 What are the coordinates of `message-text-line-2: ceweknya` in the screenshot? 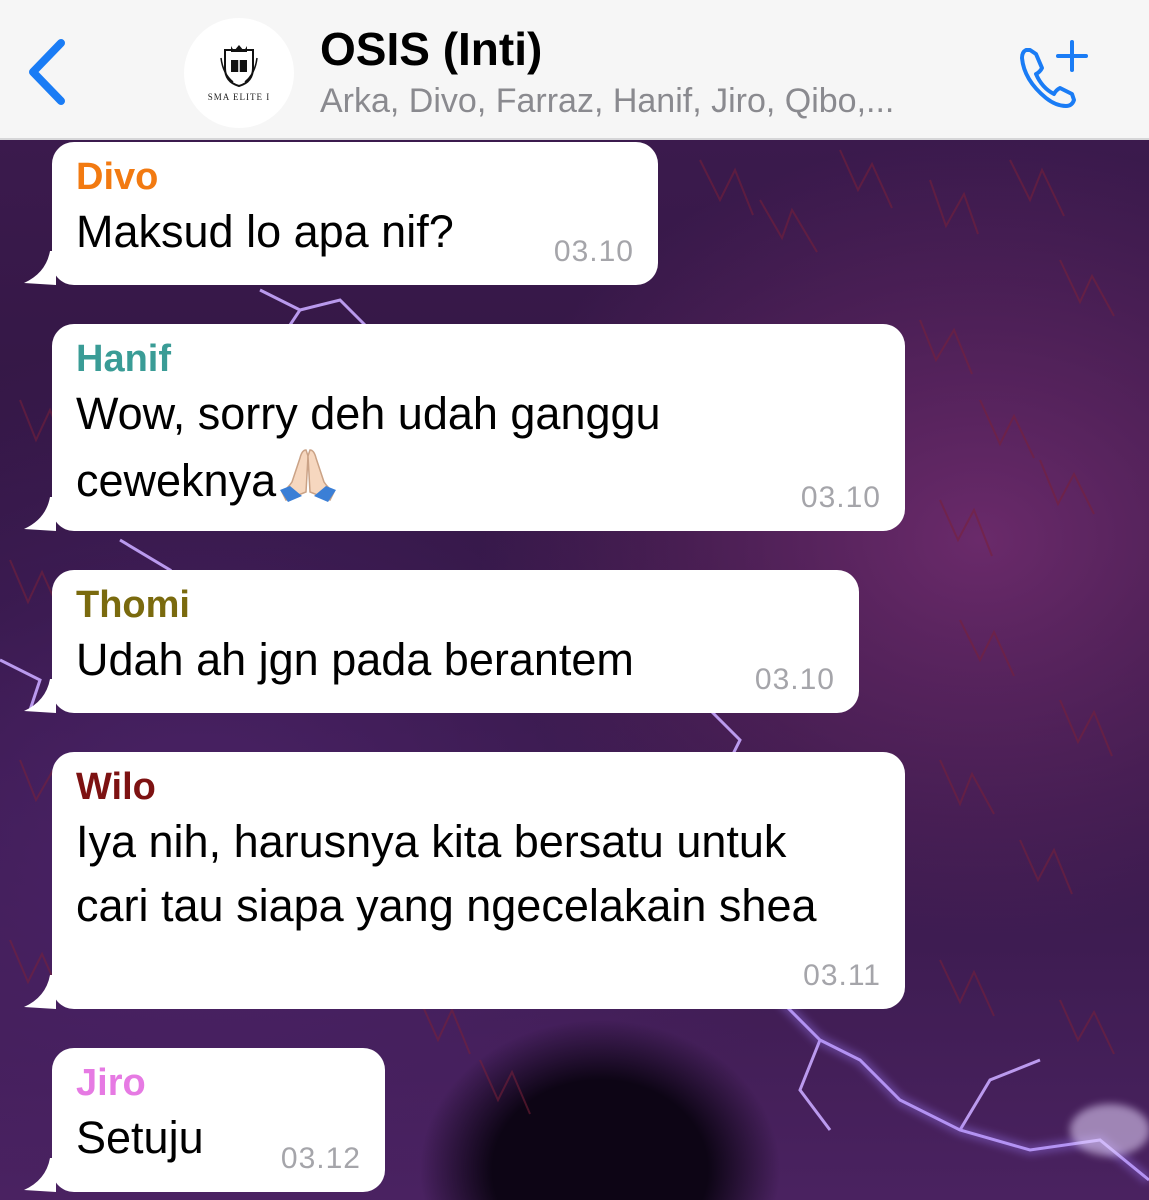 It's located at (478, 482).